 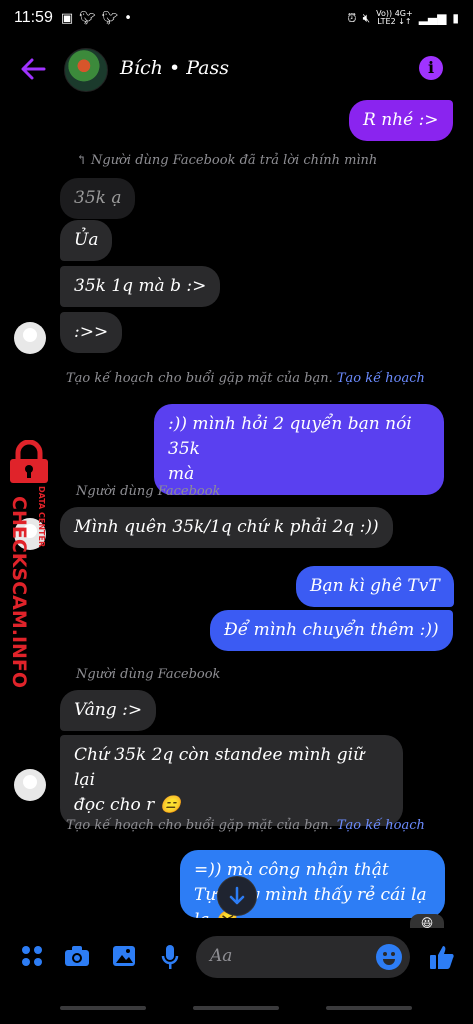 What do you see at coordinates (375, 586) in the screenshot?
I see `message-outgoing: Bạn kì ghê TvT` at bounding box center [375, 586].